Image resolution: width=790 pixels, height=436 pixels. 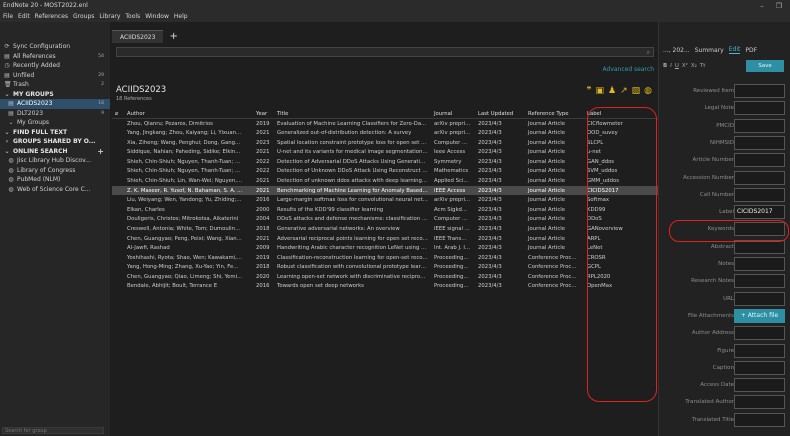 What do you see at coordinates (263, 190) in the screenshot?
I see `cell-year: 2021` at bounding box center [263, 190].